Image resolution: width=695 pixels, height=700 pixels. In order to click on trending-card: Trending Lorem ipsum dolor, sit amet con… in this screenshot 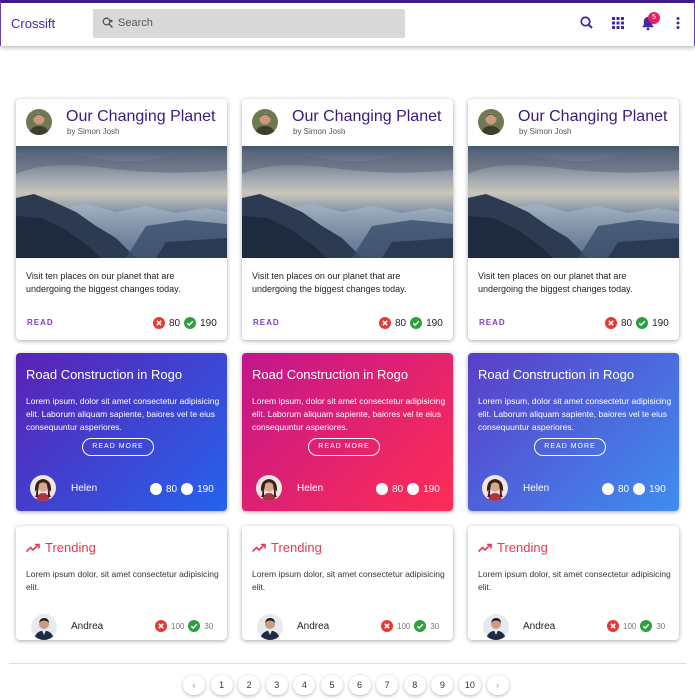, I will do `click(573, 583)`.